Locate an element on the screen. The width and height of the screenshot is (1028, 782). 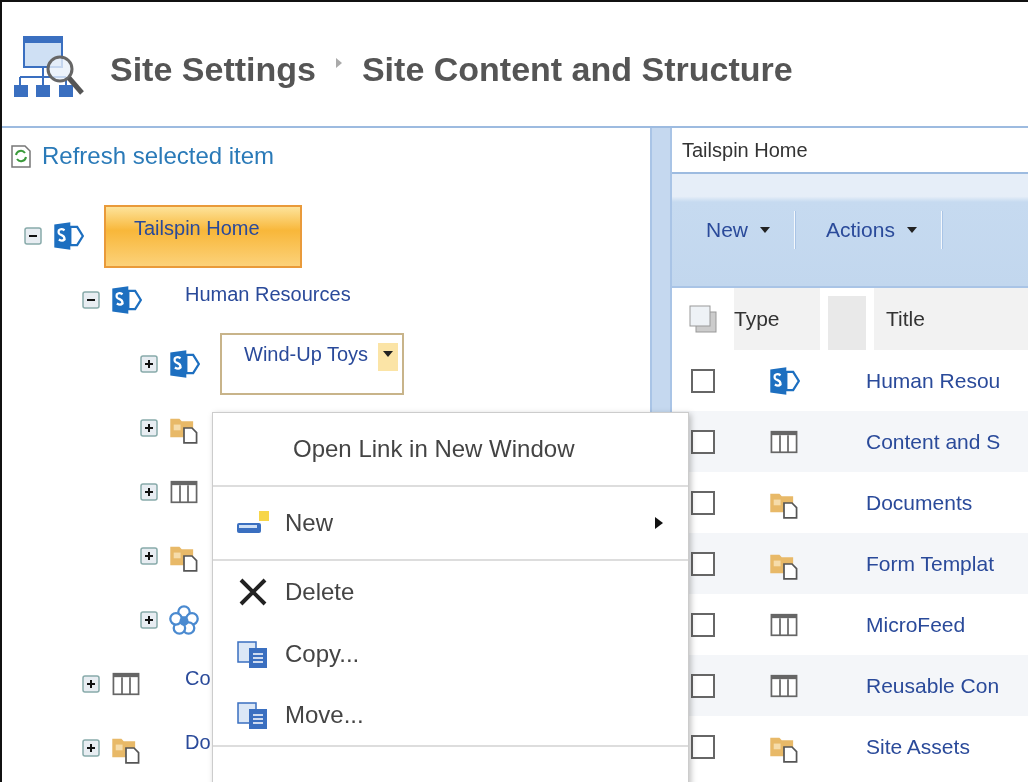
tree-flower-icon is located at coordinates (184, 620).